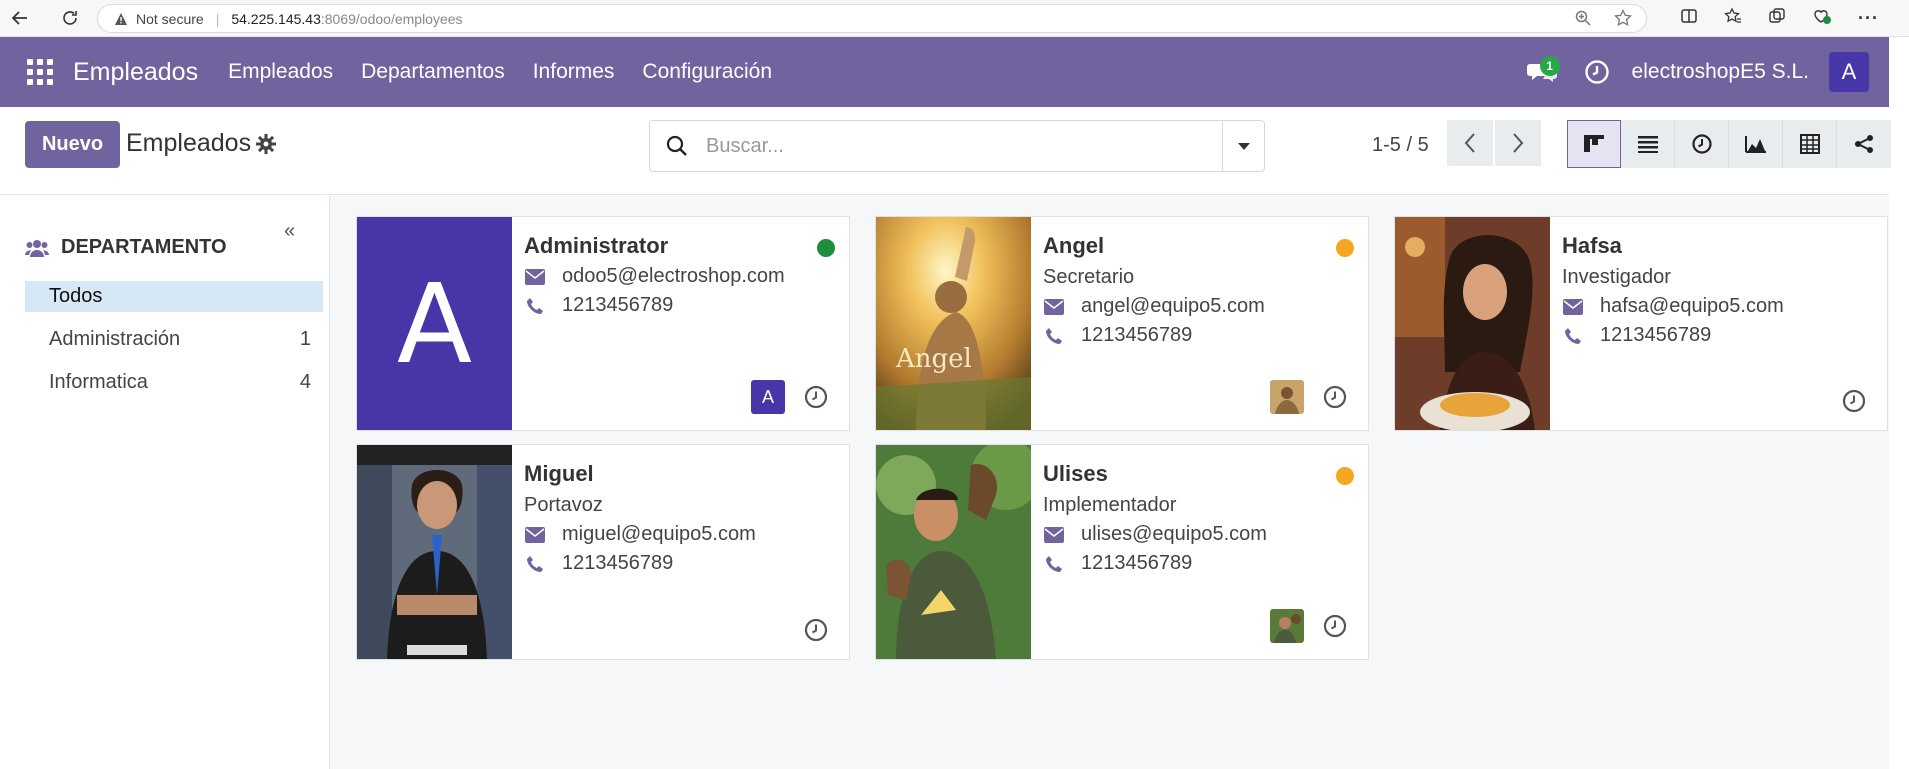  I want to click on company-switcher: electroshopE5 S.L., so click(1720, 72).